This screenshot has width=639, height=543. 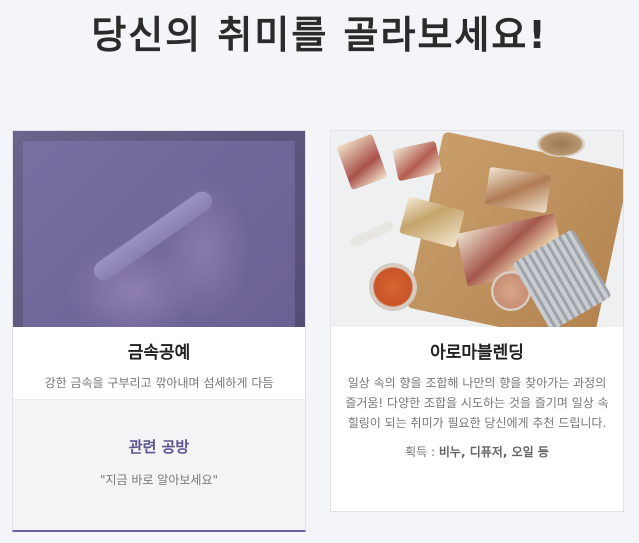 What do you see at coordinates (420, 452) in the screenshot?
I see `acquire-label: 획득 :` at bounding box center [420, 452].